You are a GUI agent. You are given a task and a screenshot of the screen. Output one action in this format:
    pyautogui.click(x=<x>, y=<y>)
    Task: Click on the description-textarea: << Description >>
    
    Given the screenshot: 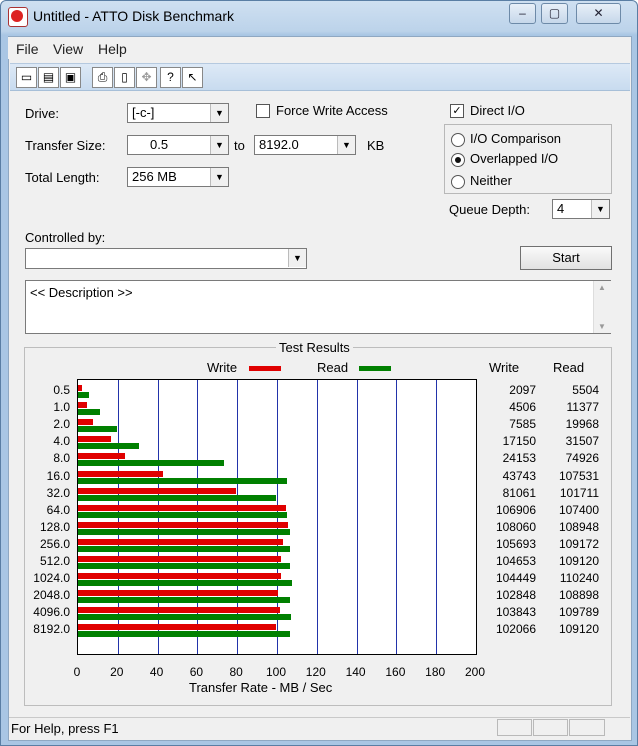 What is the action you would take?
    pyautogui.click(x=318, y=307)
    